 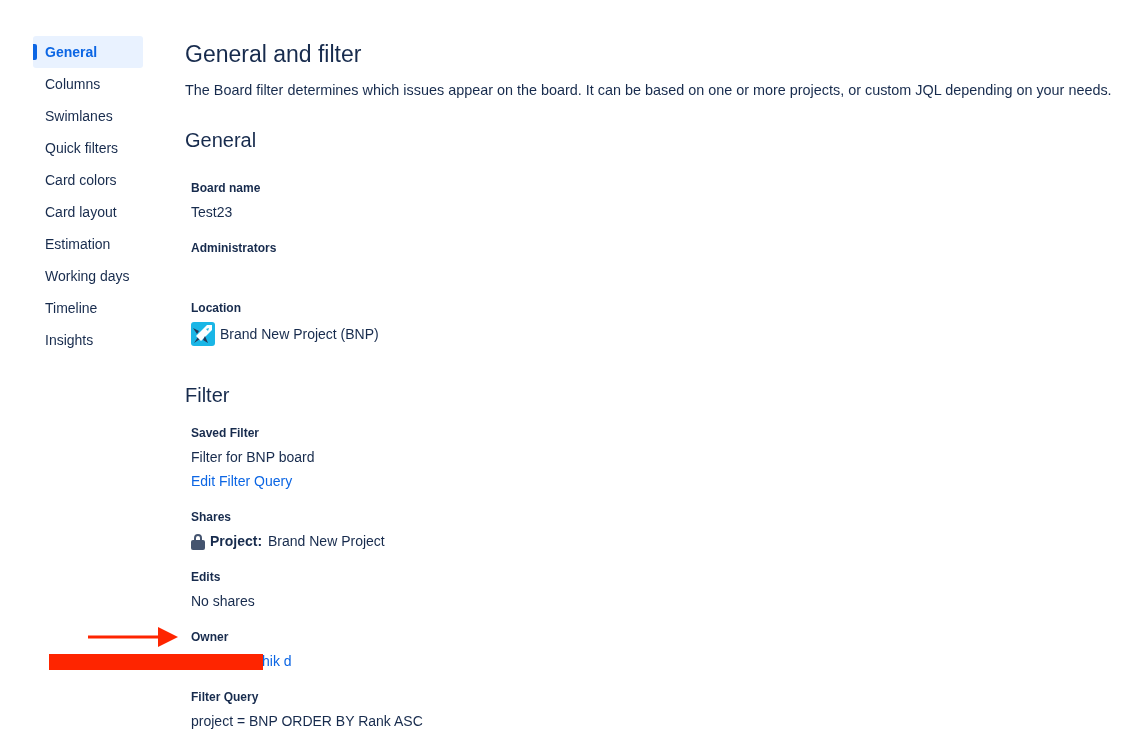 What do you see at coordinates (273, 54) in the screenshot?
I see `page-title: General and filter` at bounding box center [273, 54].